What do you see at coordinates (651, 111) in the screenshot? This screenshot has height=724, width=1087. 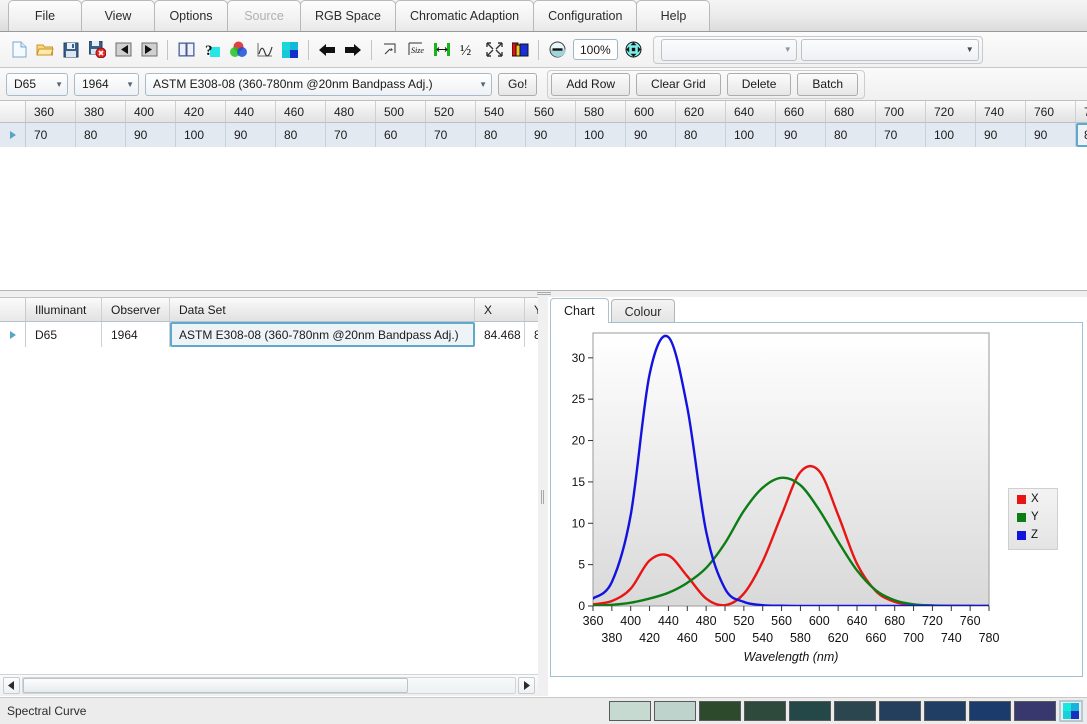 I see `grid-column-header-600: 600` at bounding box center [651, 111].